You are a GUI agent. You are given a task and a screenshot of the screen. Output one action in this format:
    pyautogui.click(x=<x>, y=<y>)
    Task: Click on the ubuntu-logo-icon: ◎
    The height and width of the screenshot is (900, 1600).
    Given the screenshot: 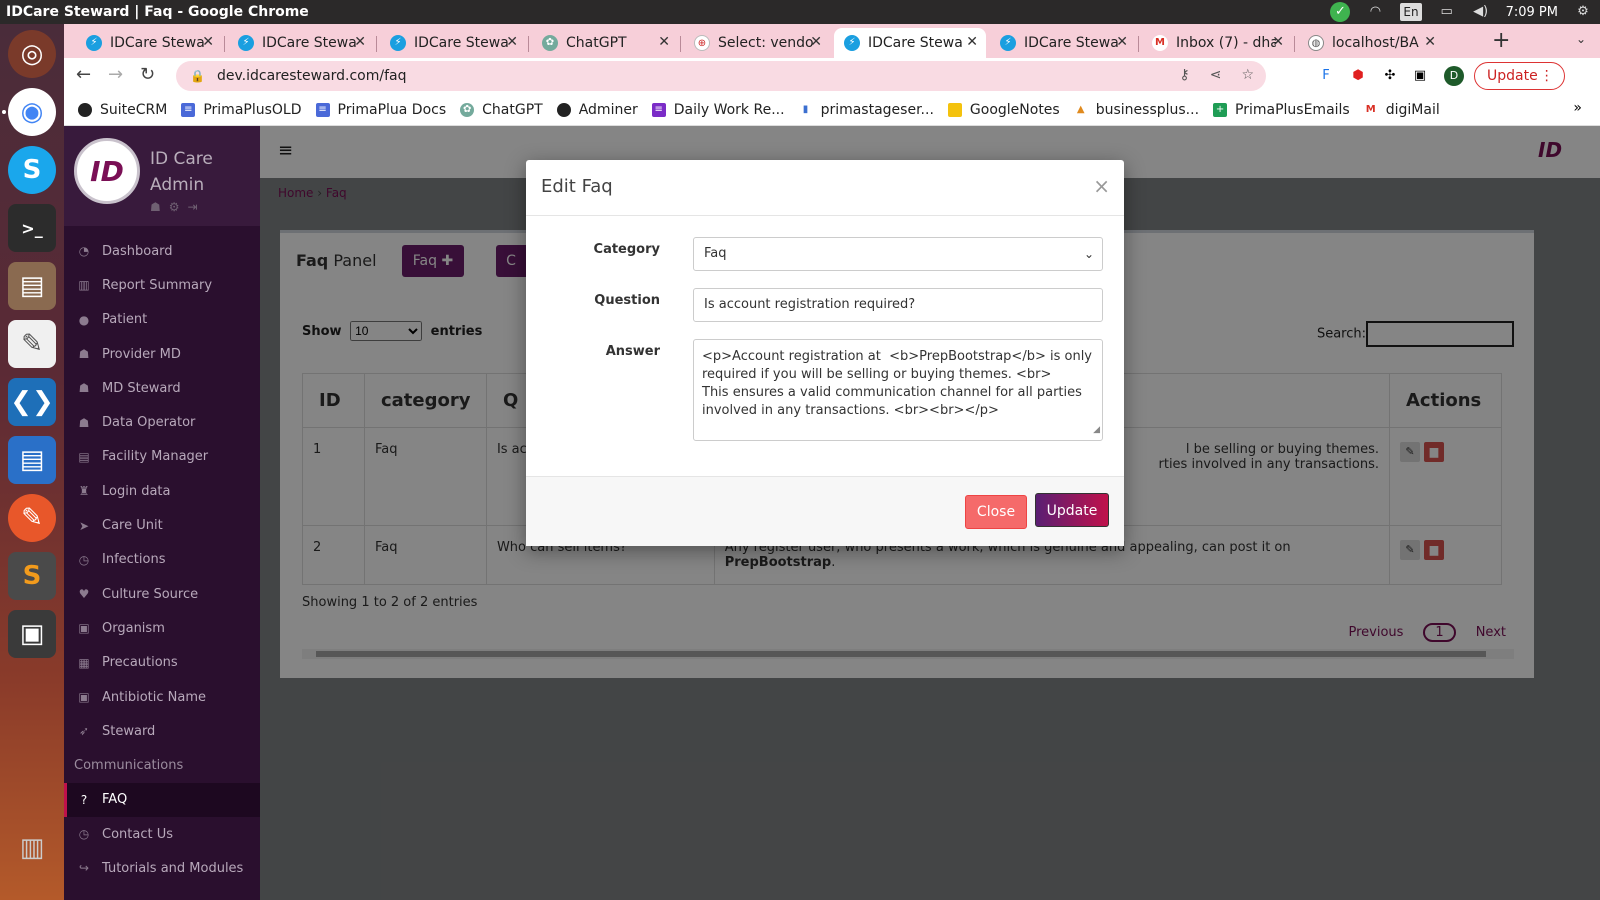 What is the action you would take?
    pyautogui.click(x=32, y=54)
    